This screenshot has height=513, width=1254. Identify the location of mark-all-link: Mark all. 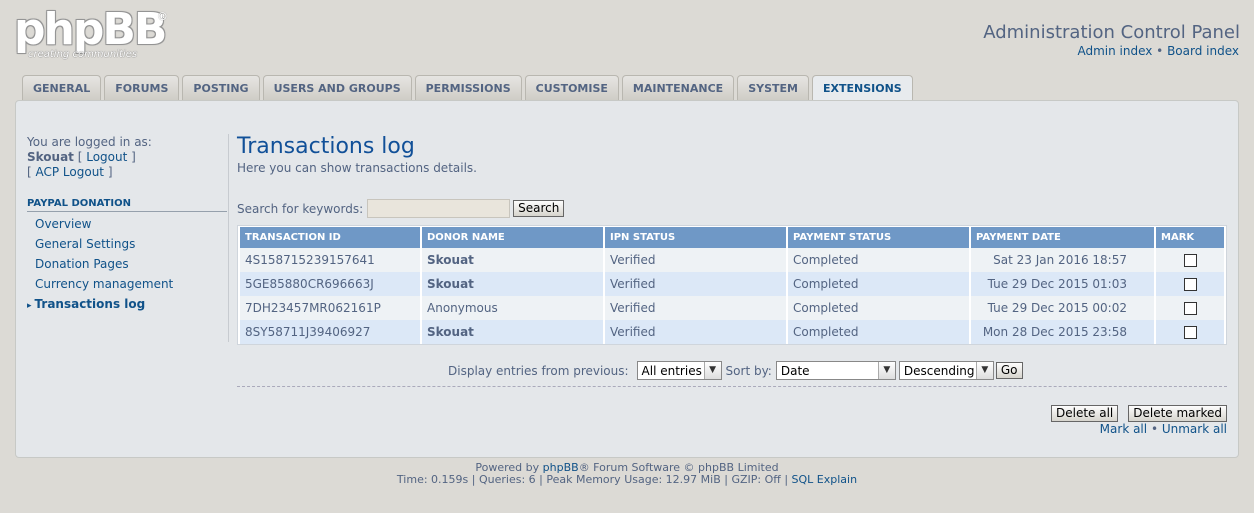
(1123, 429).